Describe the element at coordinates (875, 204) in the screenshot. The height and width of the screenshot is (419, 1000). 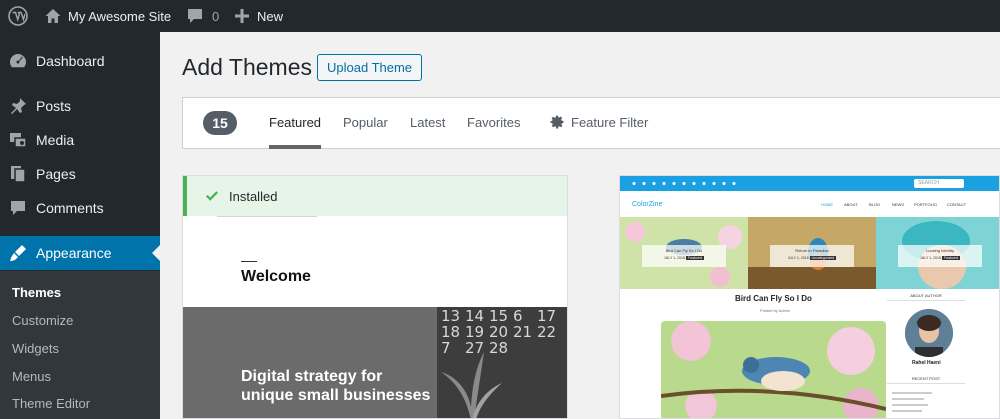
I see `preview-nav-item: BLOG` at that location.